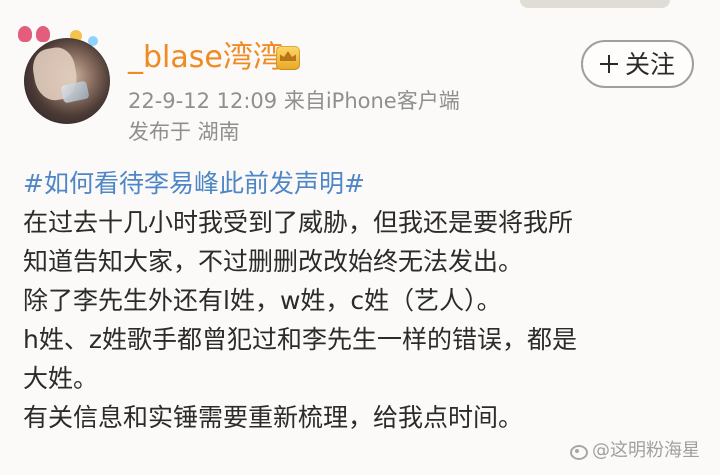  Describe the element at coordinates (294, 101) in the screenshot. I see `post-timestamp: 22-9-12 12:09 来自iPhone客户端` at that location.